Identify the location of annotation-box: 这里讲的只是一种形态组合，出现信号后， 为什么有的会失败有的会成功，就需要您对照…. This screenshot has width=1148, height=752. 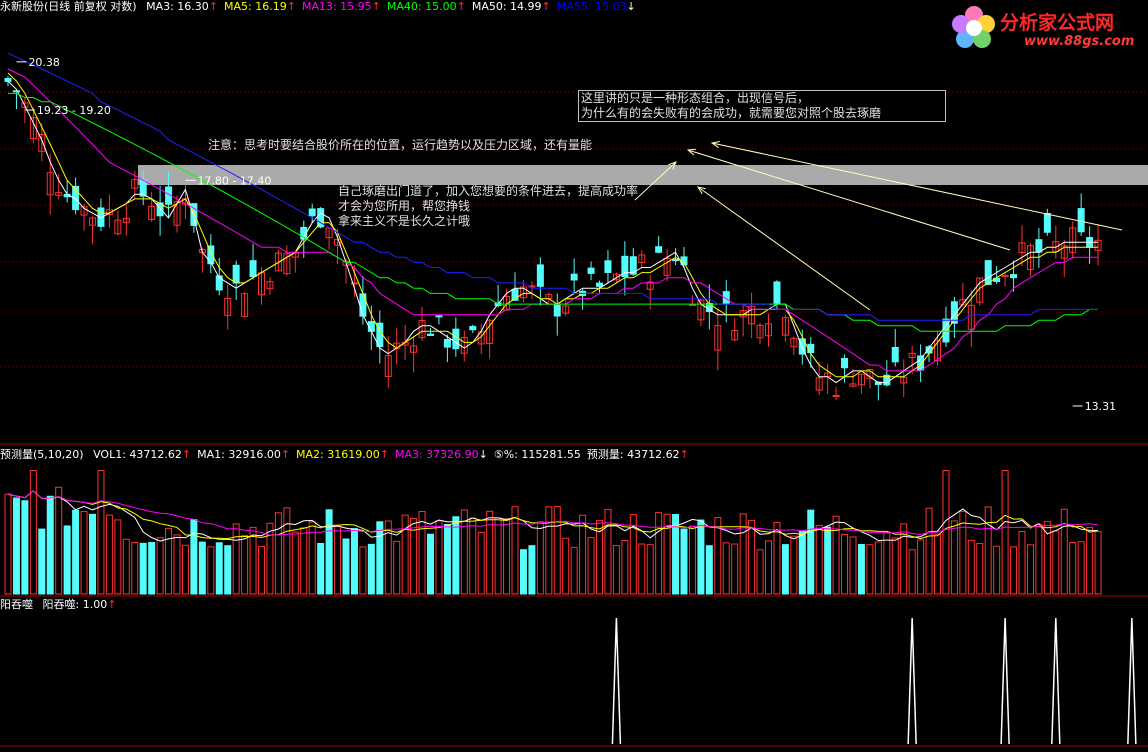
(762, 106).